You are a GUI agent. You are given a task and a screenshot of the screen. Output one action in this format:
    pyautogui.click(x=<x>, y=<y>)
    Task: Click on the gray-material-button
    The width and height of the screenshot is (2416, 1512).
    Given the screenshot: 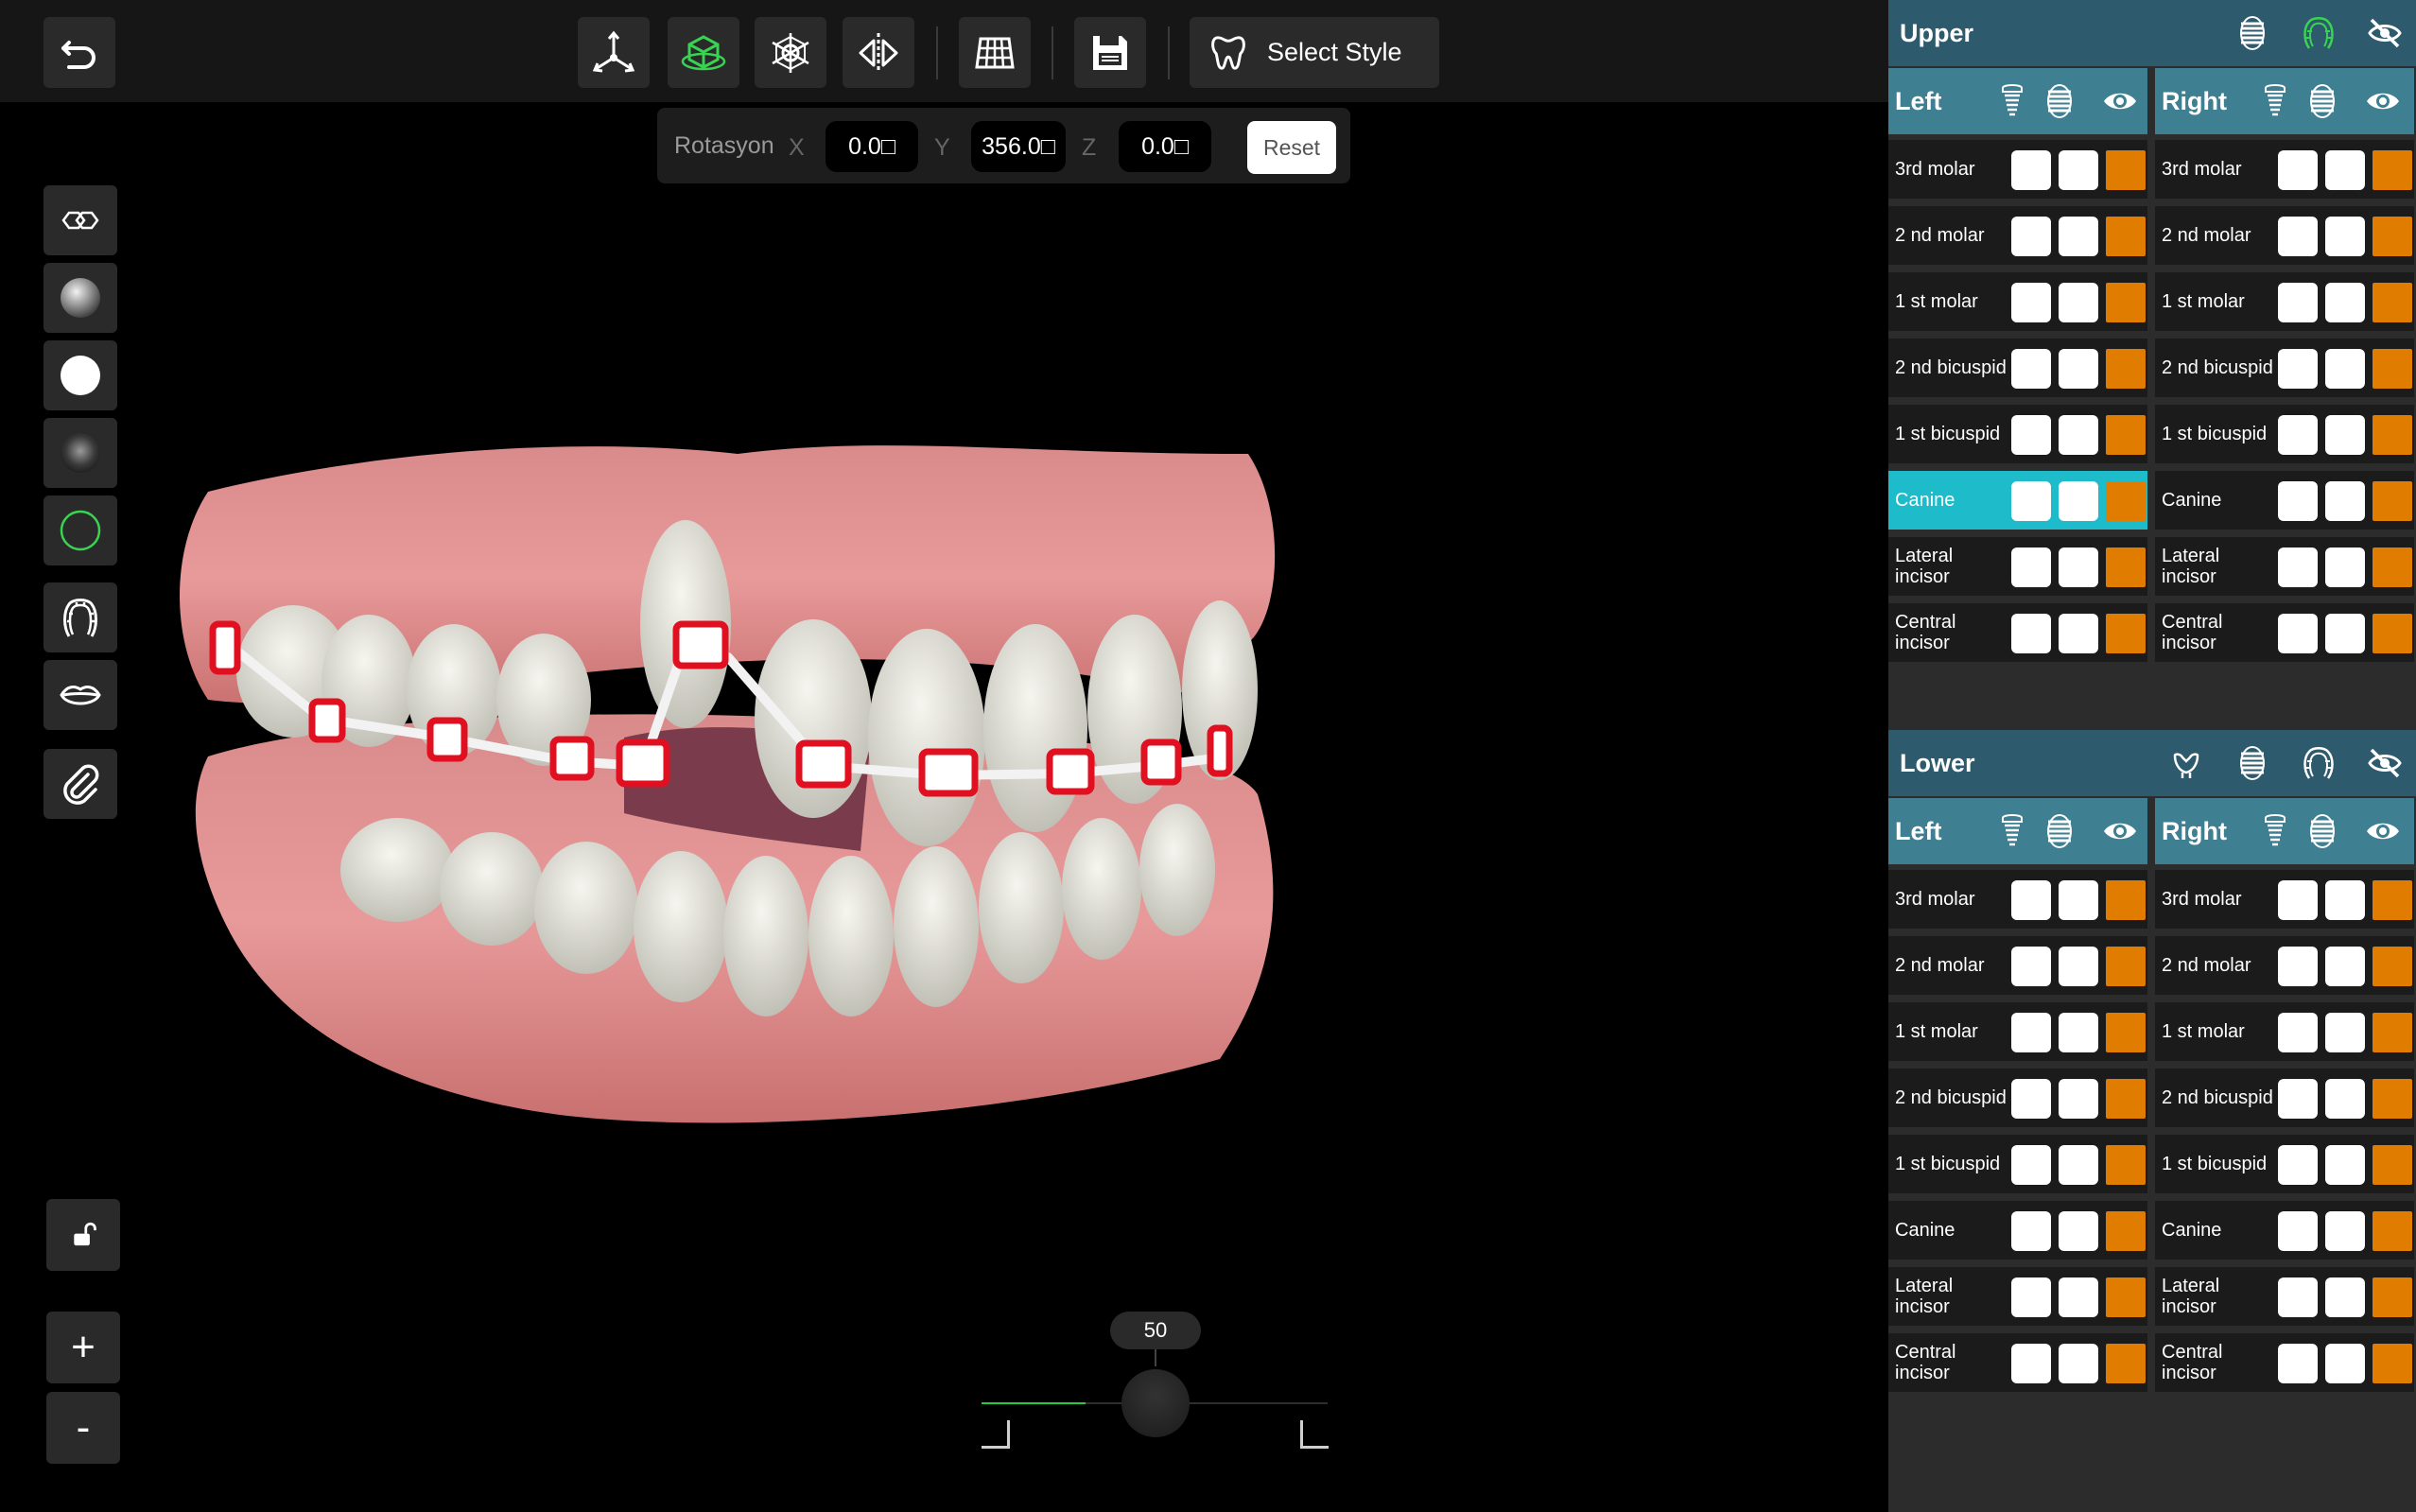 What is the action you would take?
    pyautogui.click(x=80, y=298)
    